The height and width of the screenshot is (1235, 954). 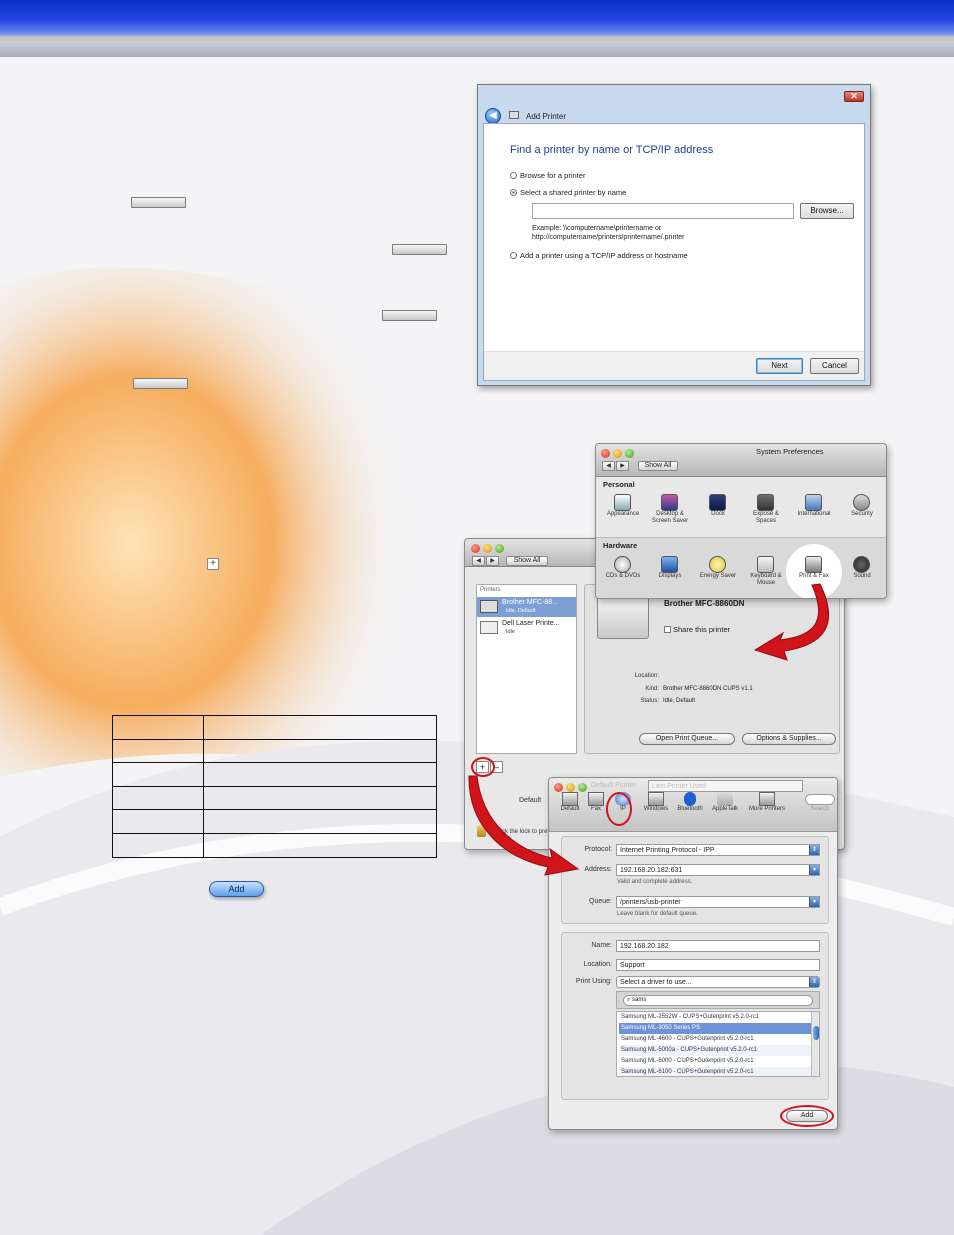 I want to click on printer-name-input, so click(x=663, y=211).